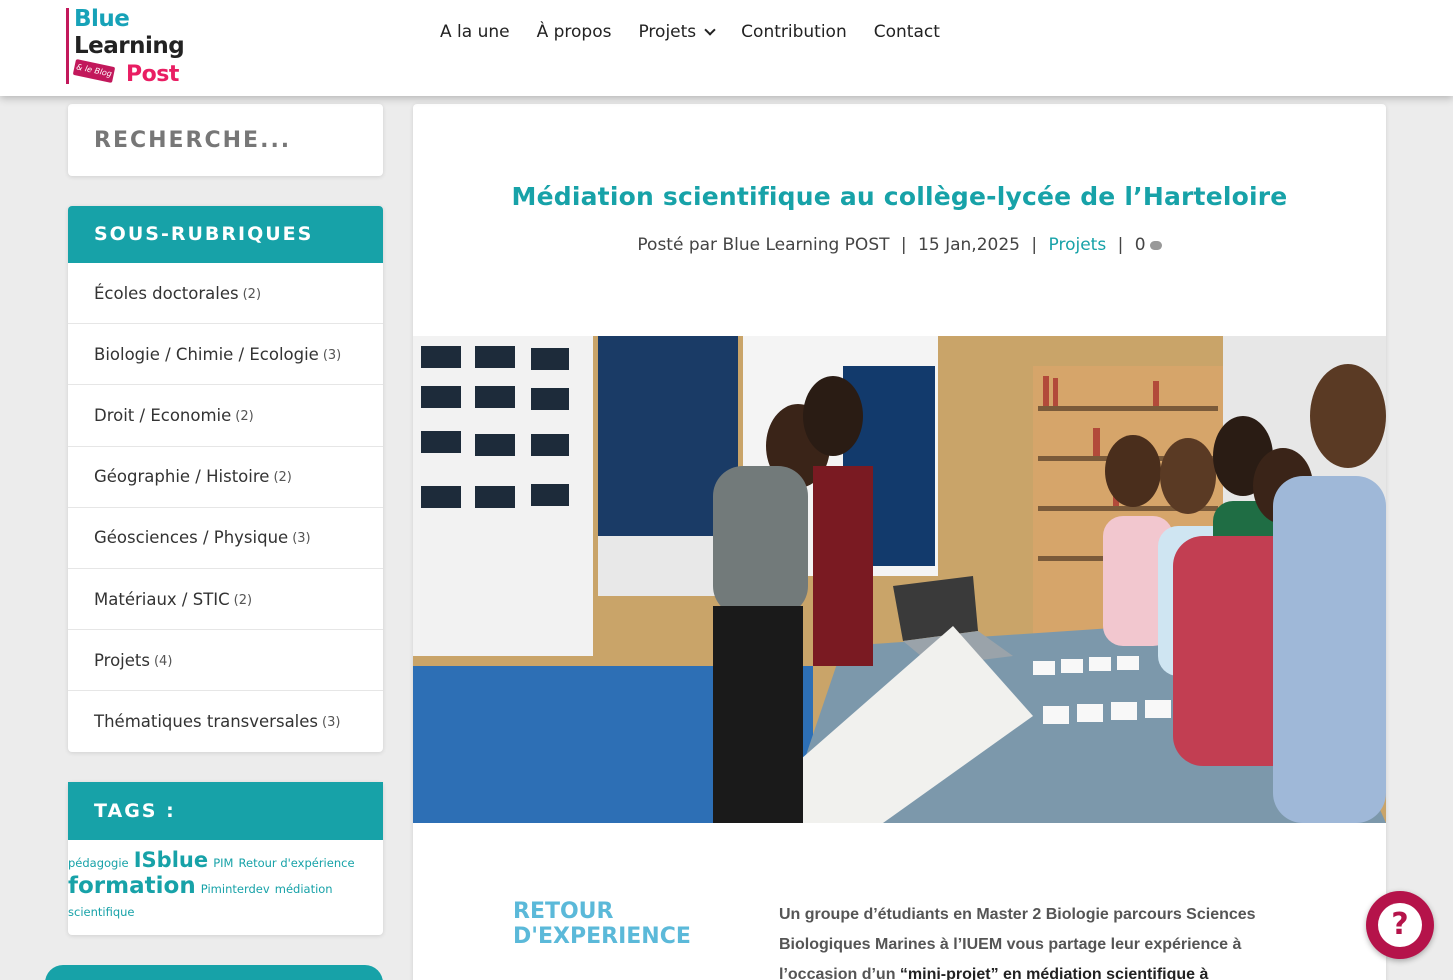 The height and width of the screenshot is (980, 1453). Describe the element at coordinates (191, 538) in the screenshot. I see `category-label: Géosciences / Physique` at that location.